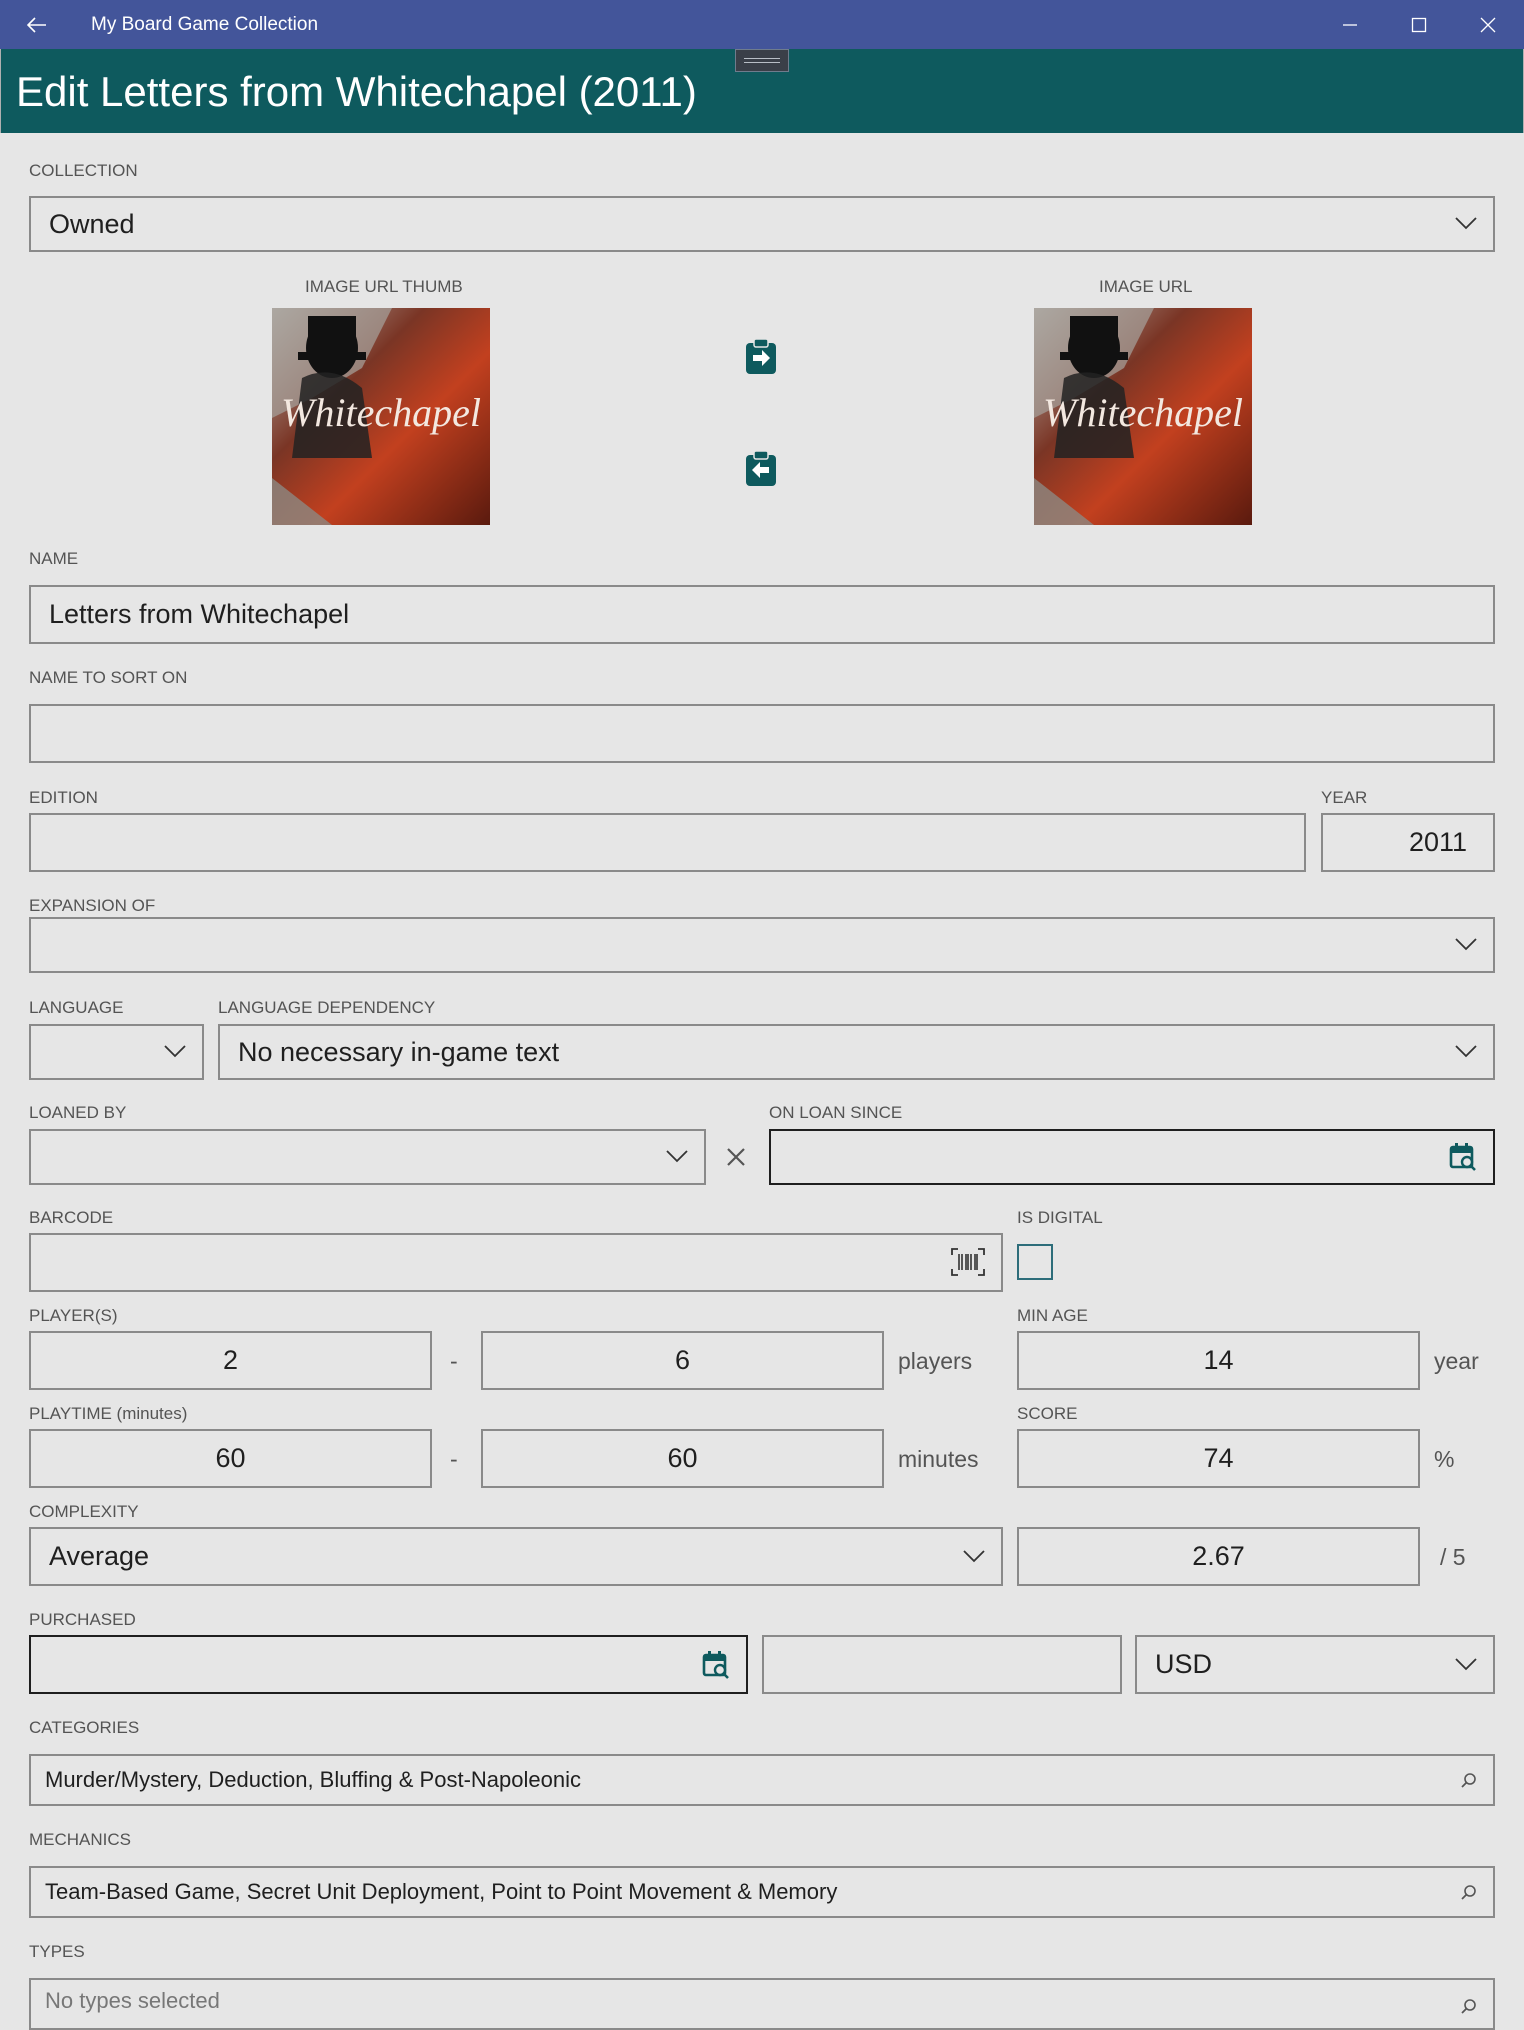 Image resolution: width=1524 pixels, height=2030 pixels. Describe the element at coordinates (108, 677) in the screenshot. I see `sort-name-label: NAME TO SORT ON` at that location.